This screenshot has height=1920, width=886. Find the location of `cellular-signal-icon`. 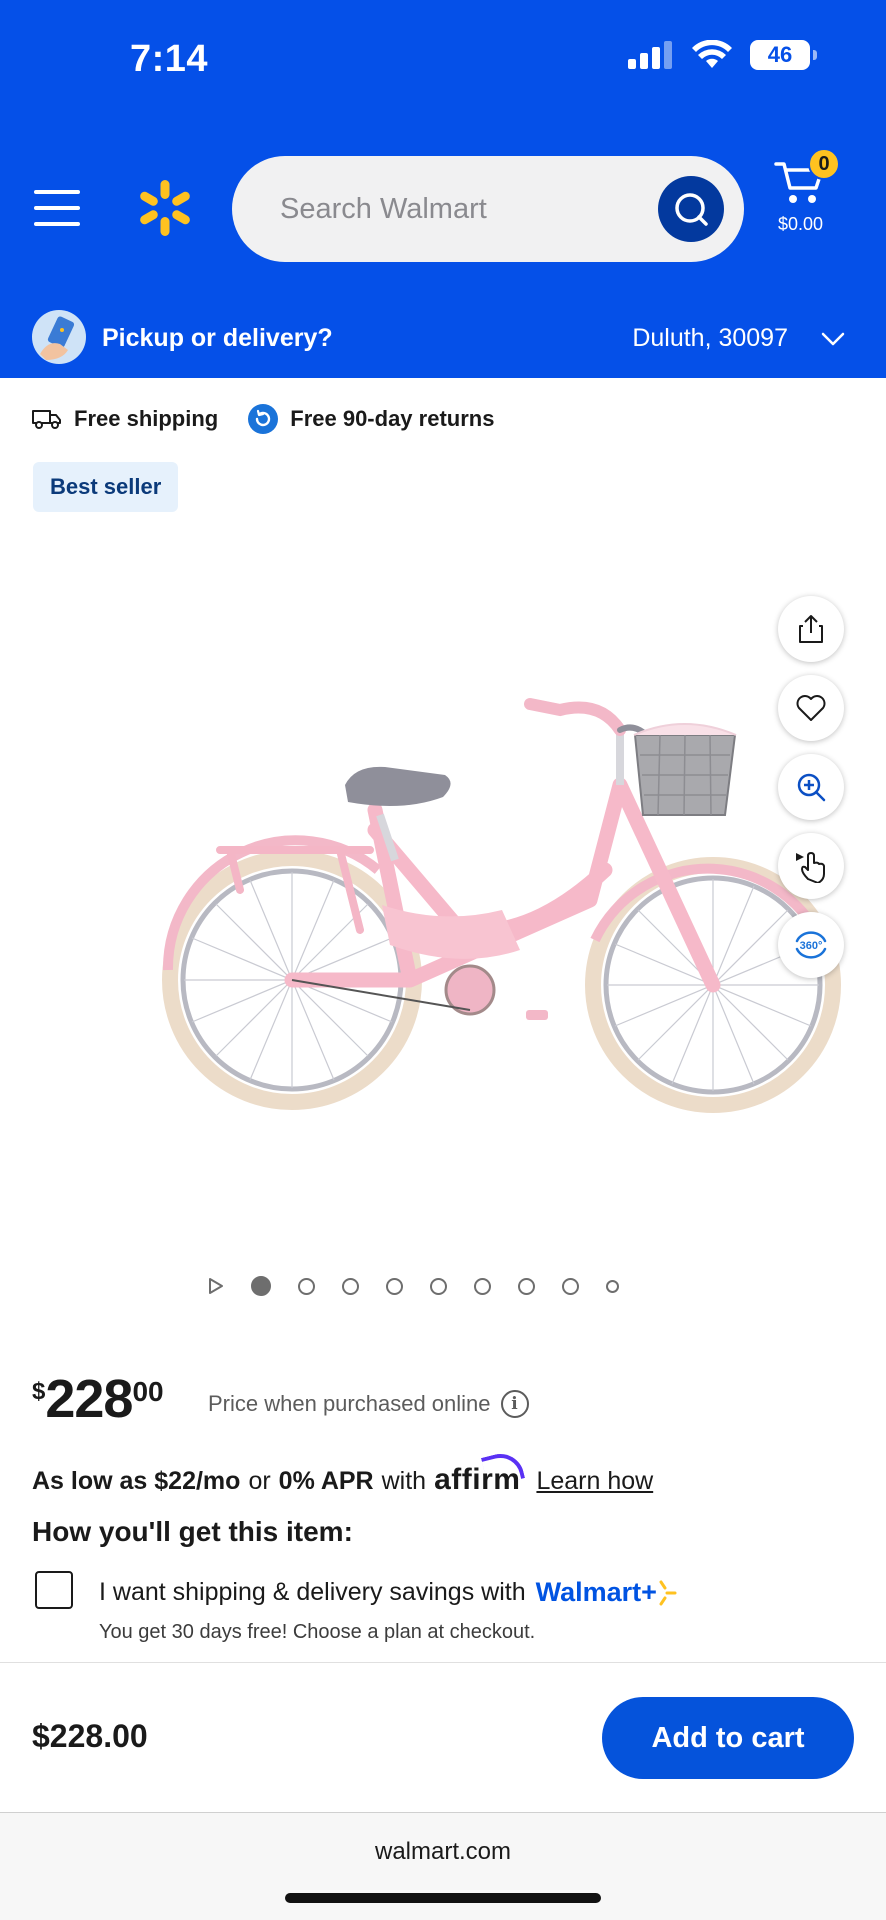

cellular-signal-icon is located at coordinates (650, 55).